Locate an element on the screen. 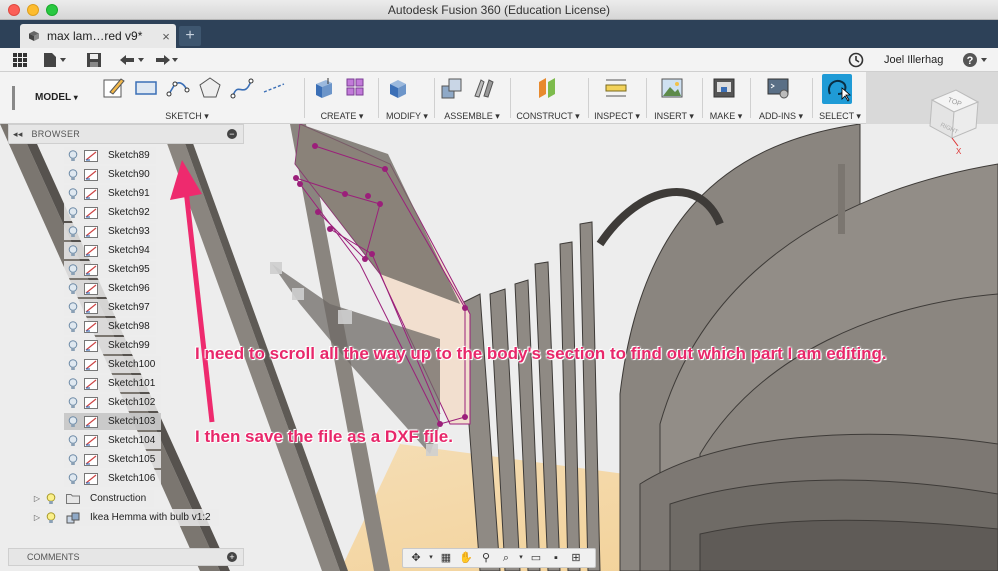 This screenshot has width=998, height=571. insert-image-icon is located at coordinates (672, 88).